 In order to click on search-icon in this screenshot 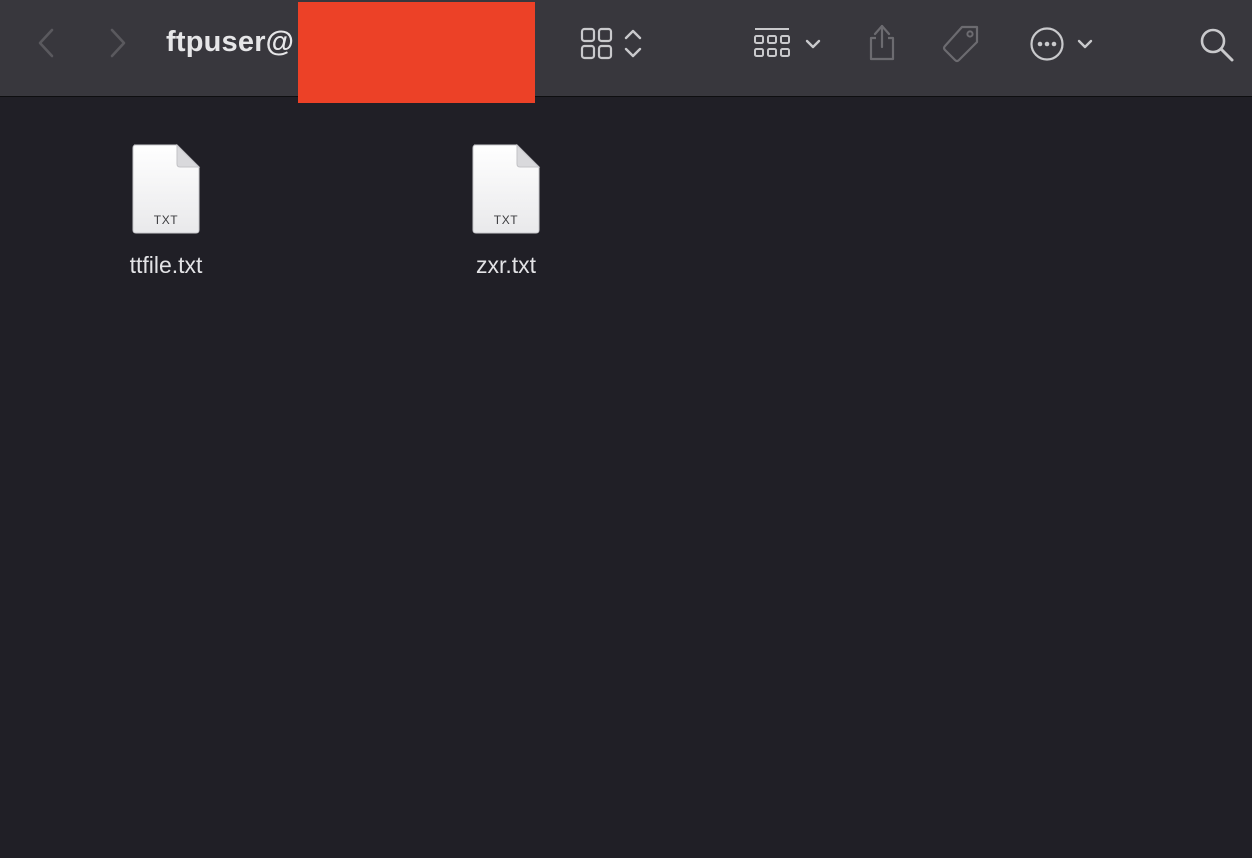, I will do `click(1217, 45)`.